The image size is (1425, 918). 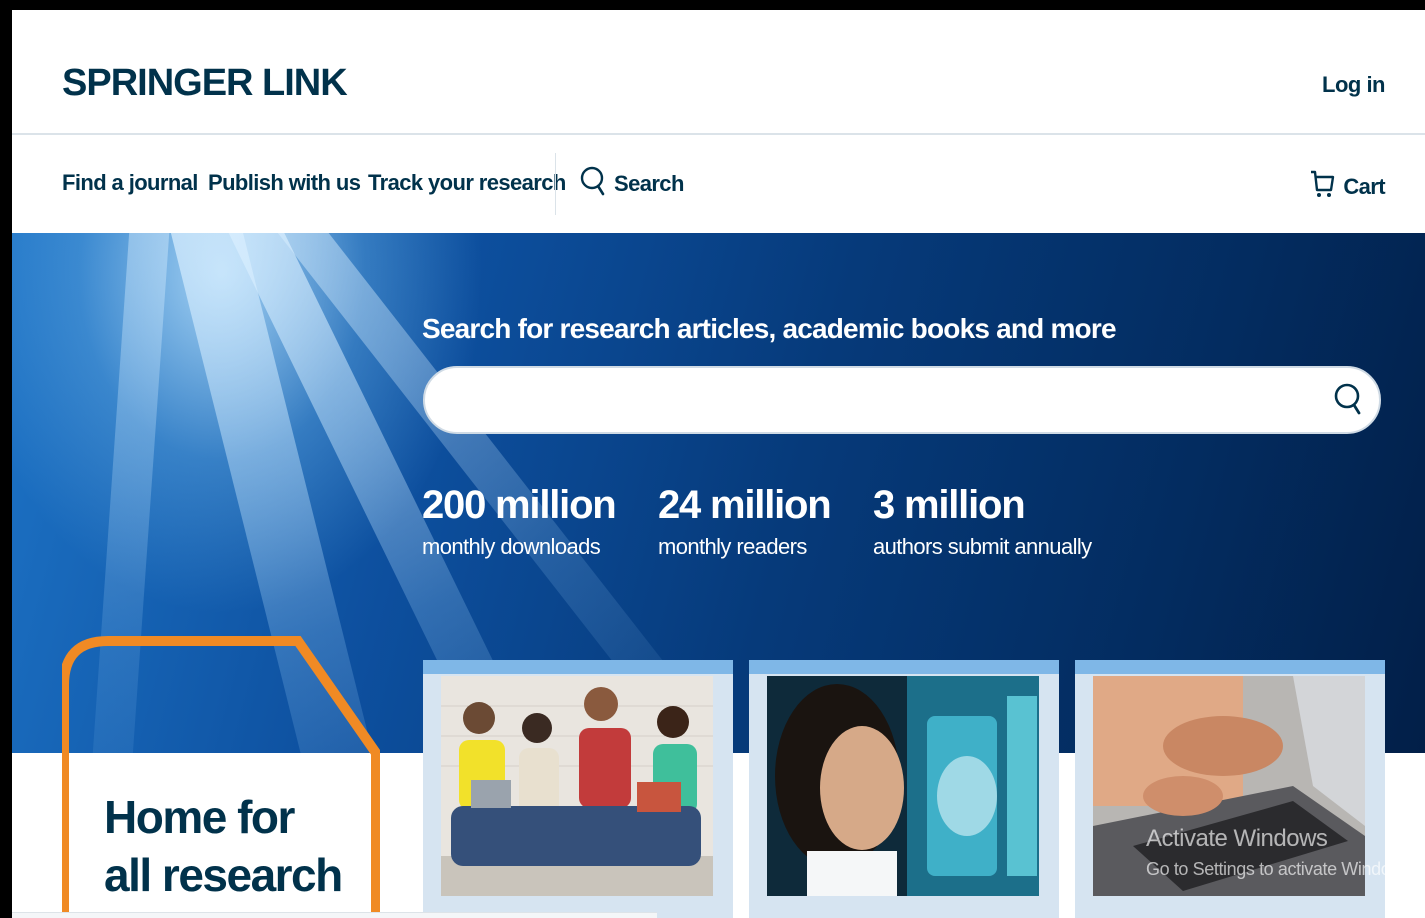 What do you see at coordinates (649, 183) in the screenshot?
I see `nav-search-label: Search` at bounding box center [649, 183].